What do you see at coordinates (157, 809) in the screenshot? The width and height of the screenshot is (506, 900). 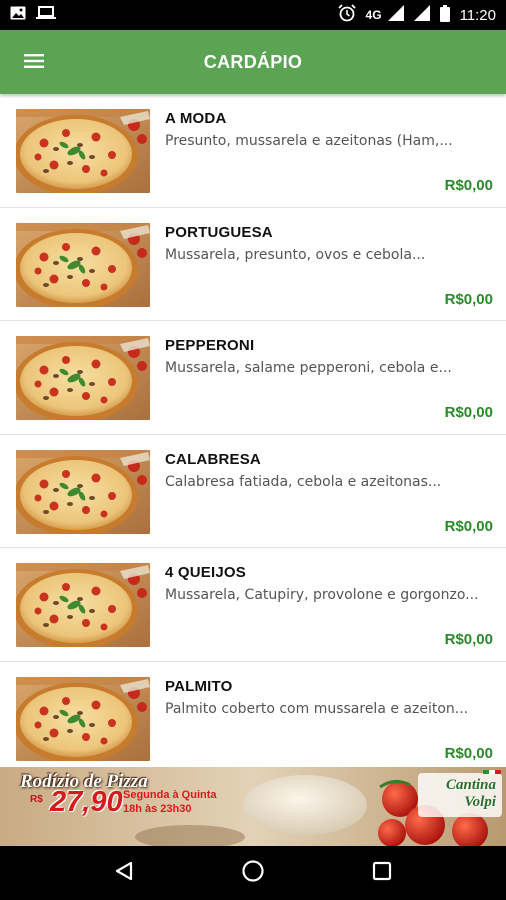 I see `banner-hours: 18h às 23h30` at bounding box center [157, 809].